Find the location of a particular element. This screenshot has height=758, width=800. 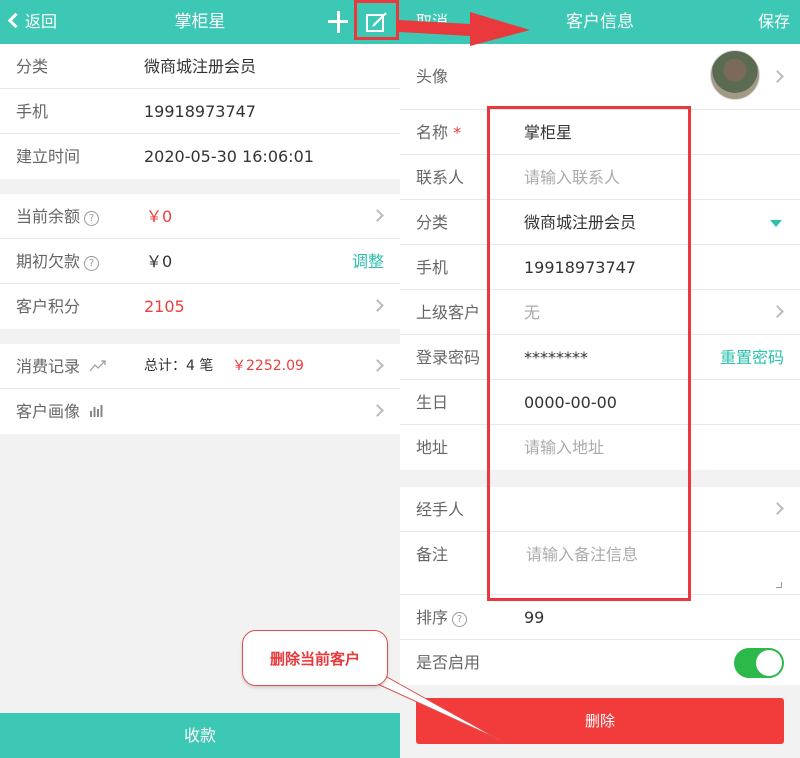

delete-customer-callout: 删除当前客户 is located at coordinates (315, 658).